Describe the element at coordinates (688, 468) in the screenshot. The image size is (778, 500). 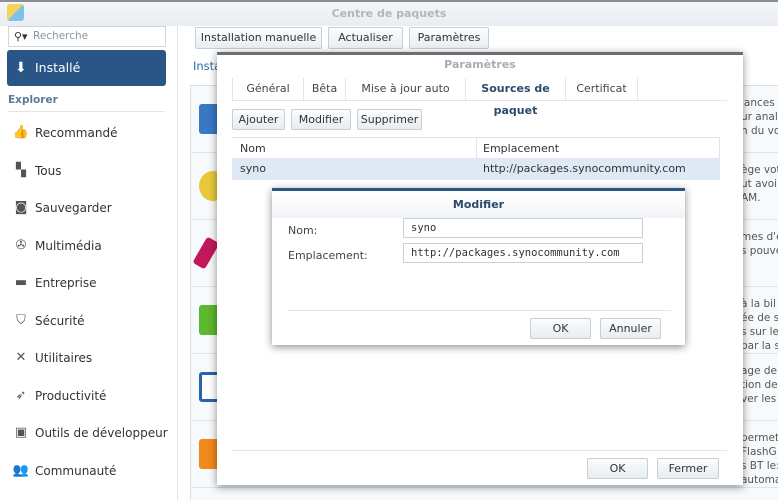
I see `close-button: Fermer` at that location.